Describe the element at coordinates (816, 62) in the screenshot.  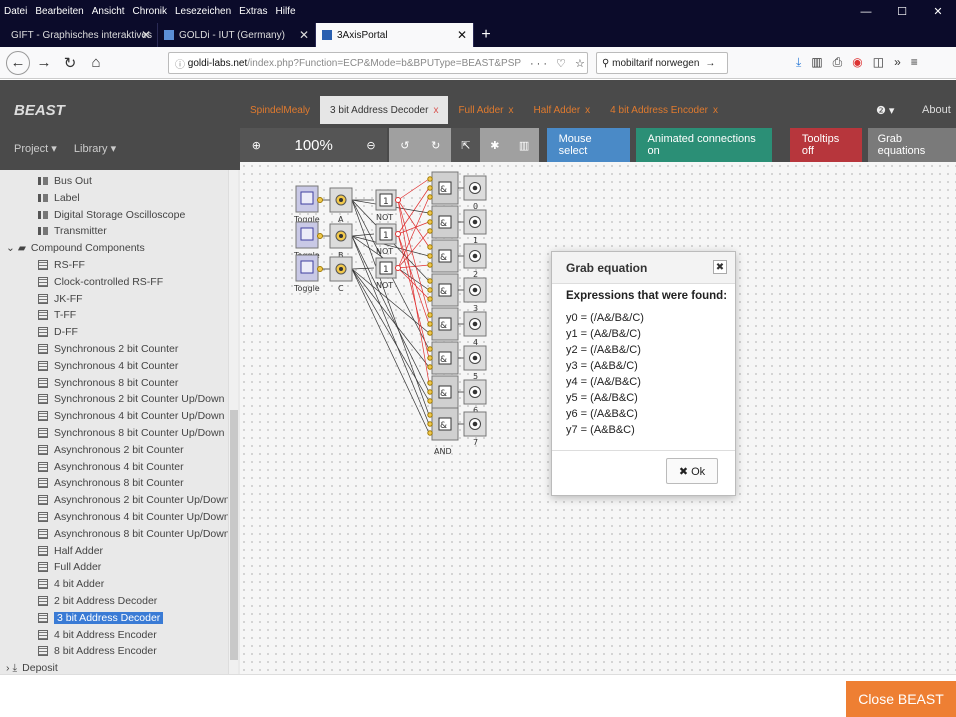
I see `library-icon: ▥` at that location.